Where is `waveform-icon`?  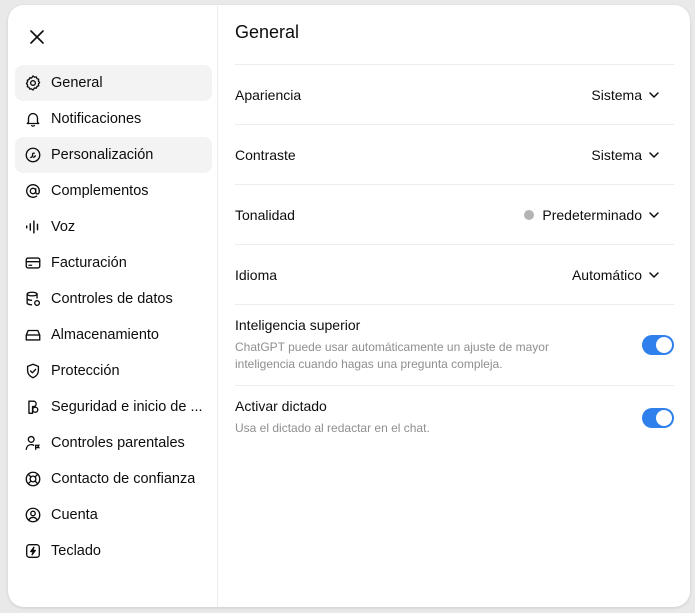
waveform-icon is located at coordinates (33, 227).